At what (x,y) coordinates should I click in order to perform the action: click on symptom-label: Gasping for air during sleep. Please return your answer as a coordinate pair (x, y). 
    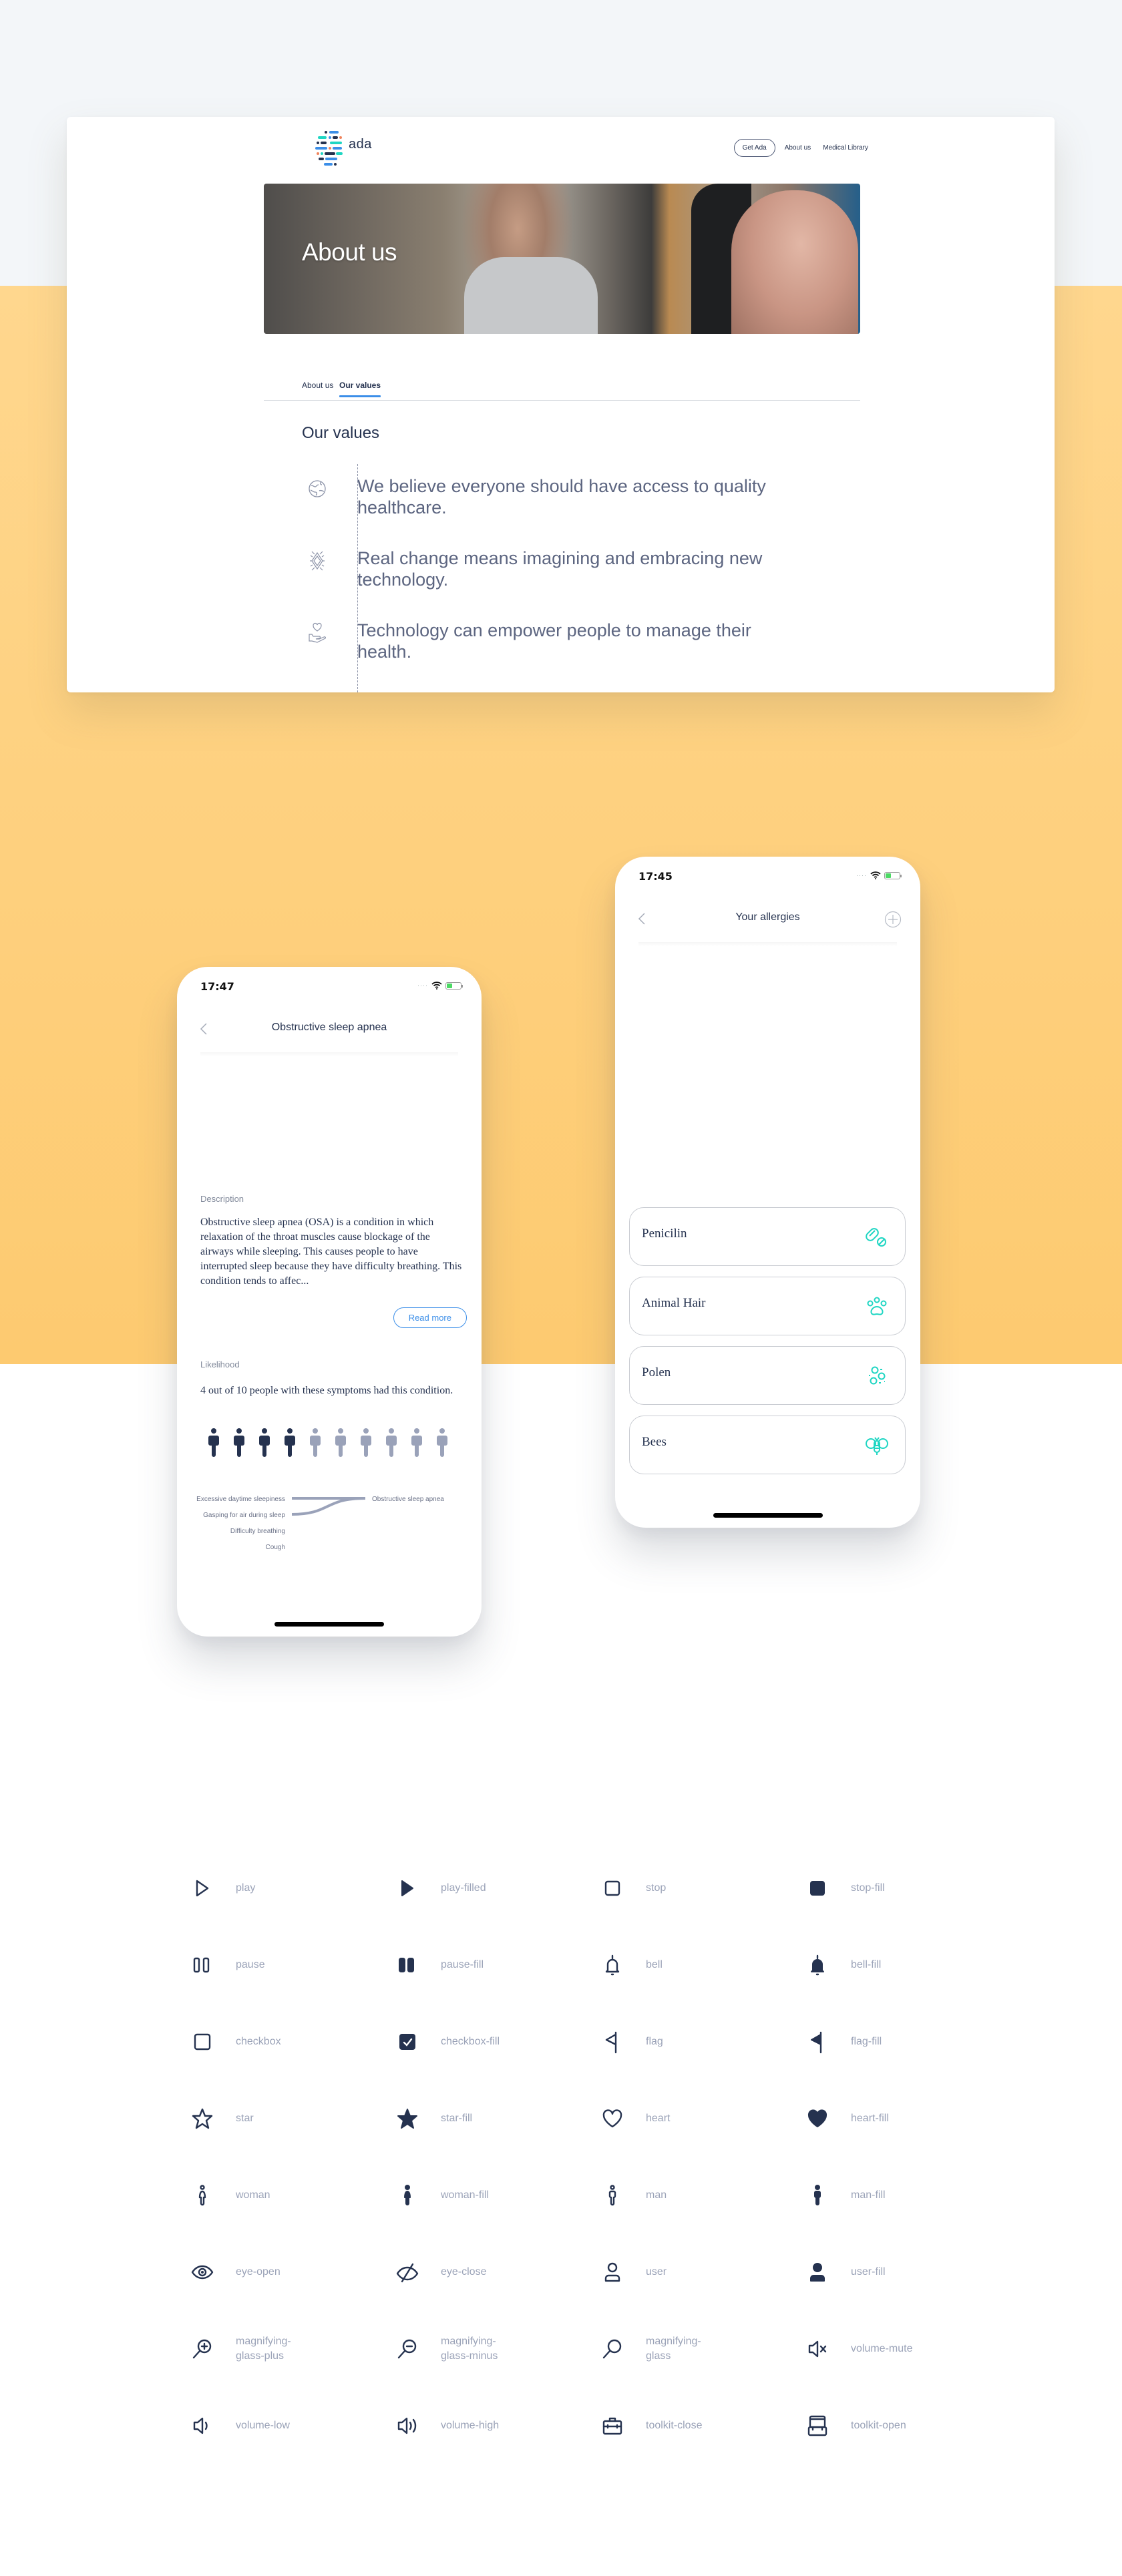
    Looking at the image, I should click on (244, 1515).